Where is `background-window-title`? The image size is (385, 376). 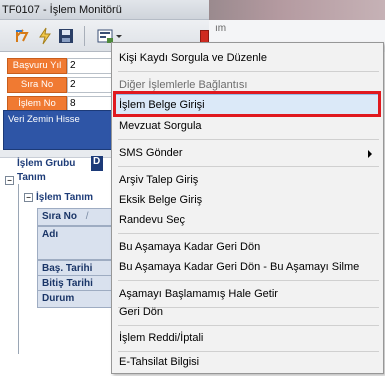 background-window-title is located at coordinates (297, 10).